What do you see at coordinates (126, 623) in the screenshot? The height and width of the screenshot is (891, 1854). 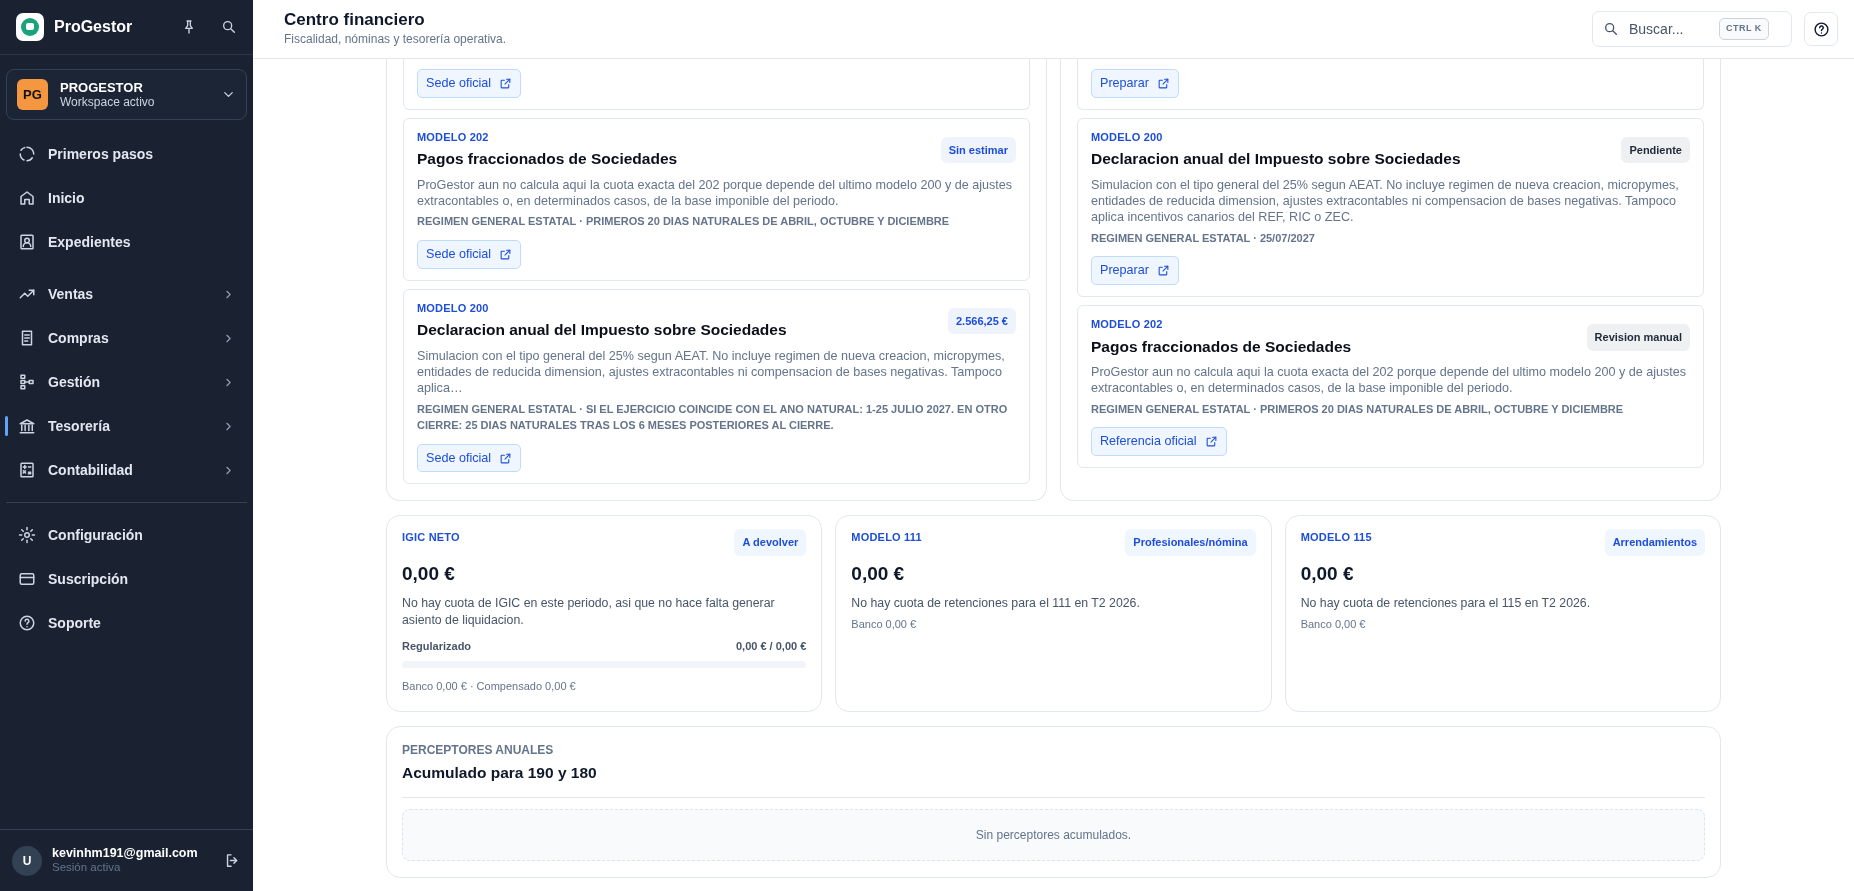 I see `nav-item: Soporte` at bounding box center [126, 623].